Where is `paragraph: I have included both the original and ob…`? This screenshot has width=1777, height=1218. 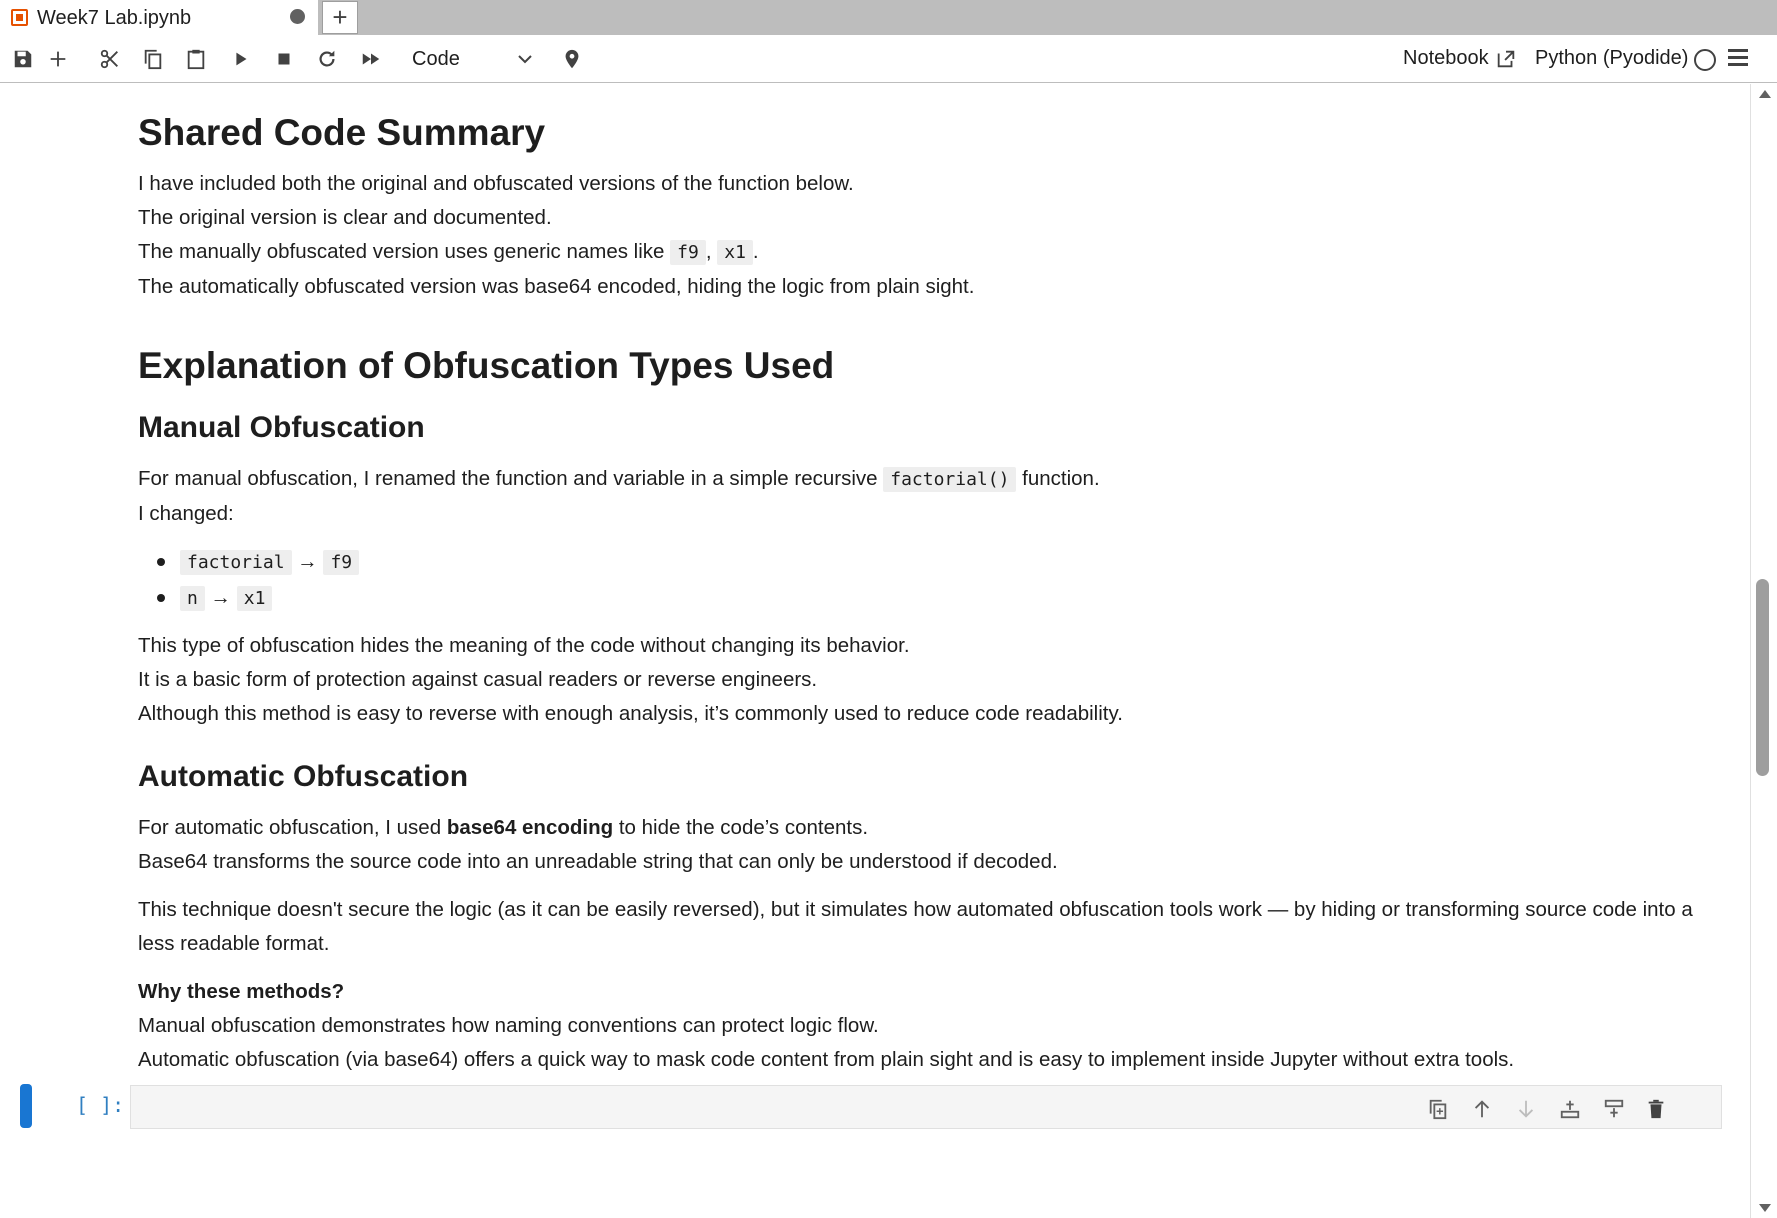 paragraph: I have included both the original and ob… is located at coordinates (496, 183).